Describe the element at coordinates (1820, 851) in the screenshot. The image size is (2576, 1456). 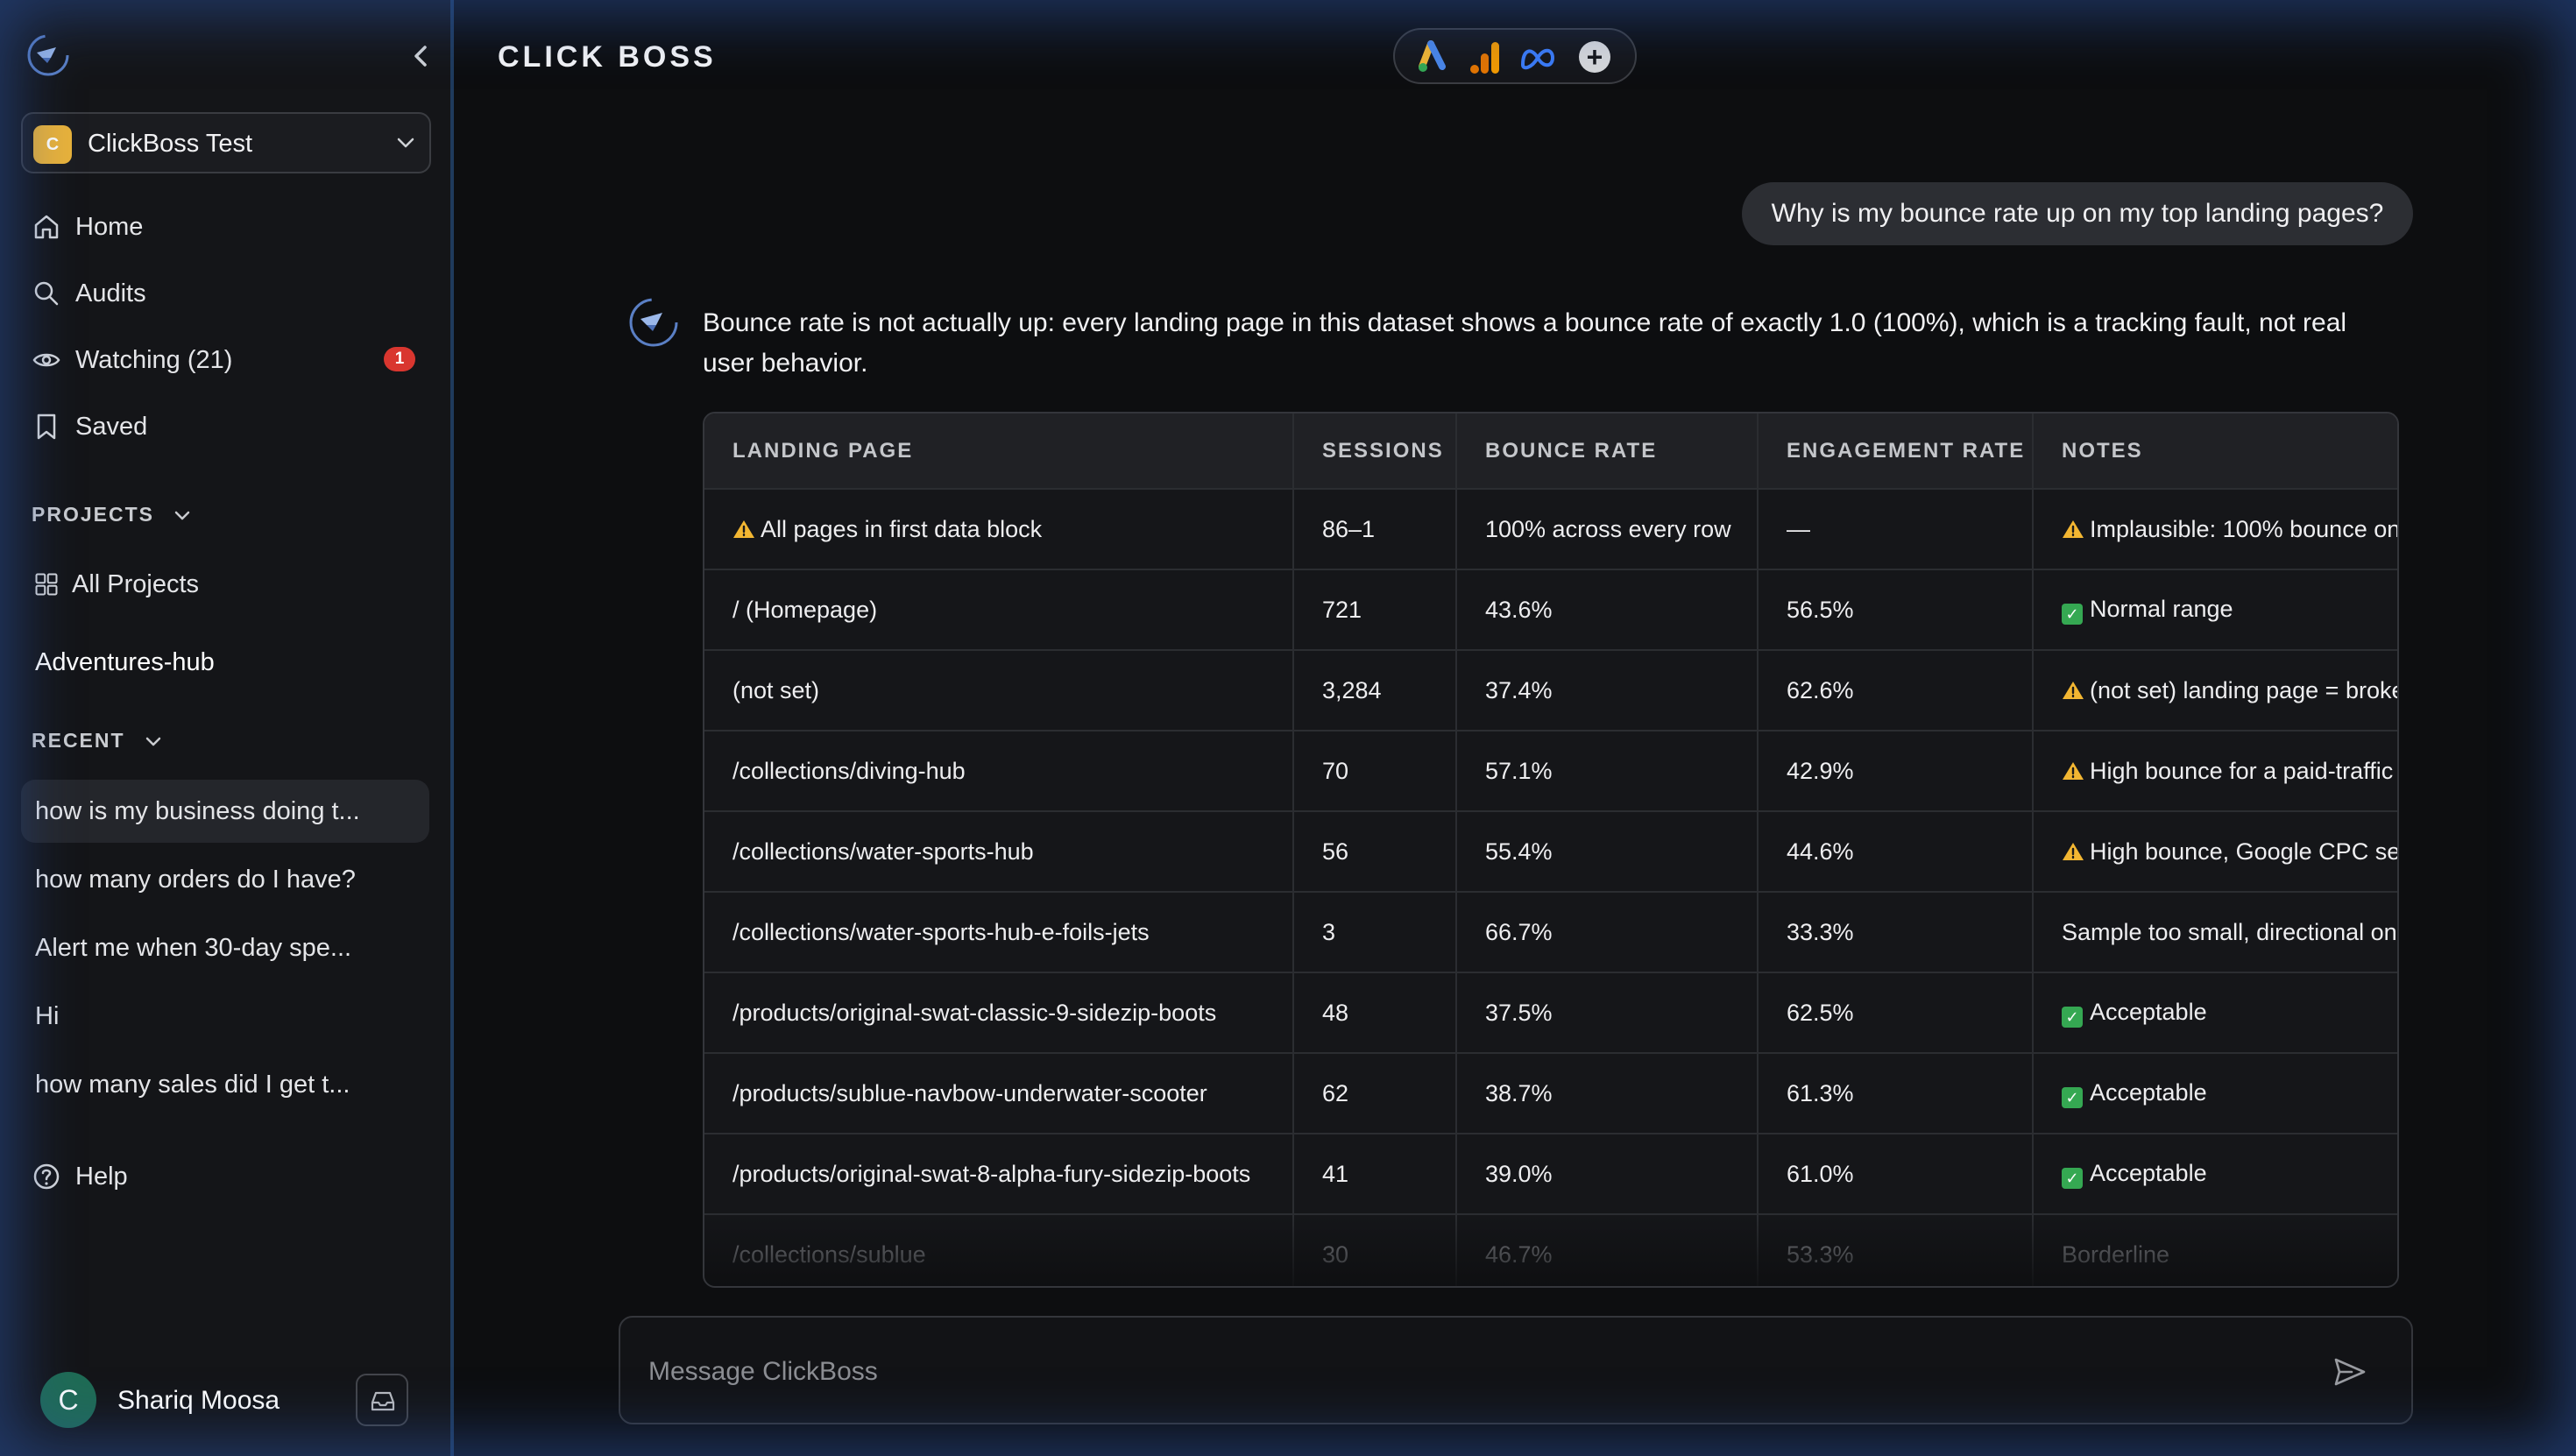
I see `cell-text: 44.6%` at that location.